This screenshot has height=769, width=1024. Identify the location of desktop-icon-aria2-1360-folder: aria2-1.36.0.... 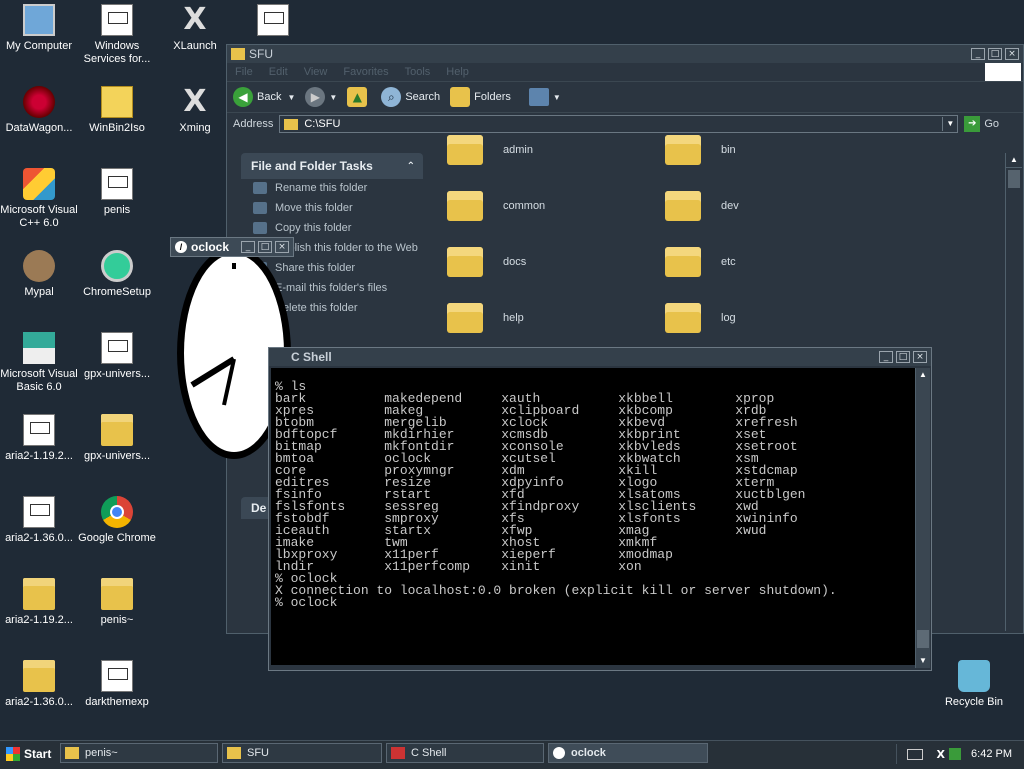
(39, 684).